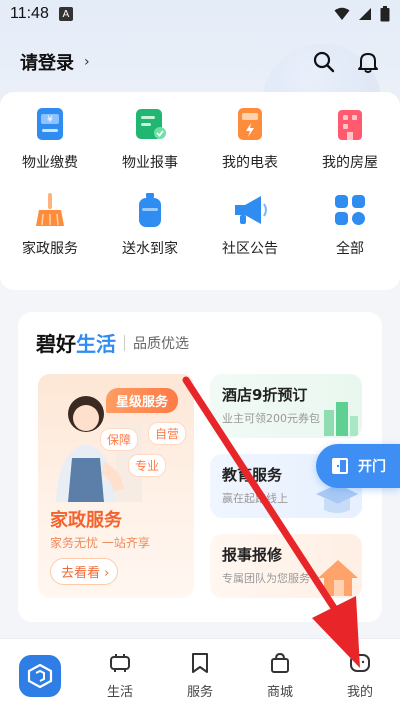 The image size is (400, 712). I want to click on star-service-badge: 星级服务, so click(142, 400).